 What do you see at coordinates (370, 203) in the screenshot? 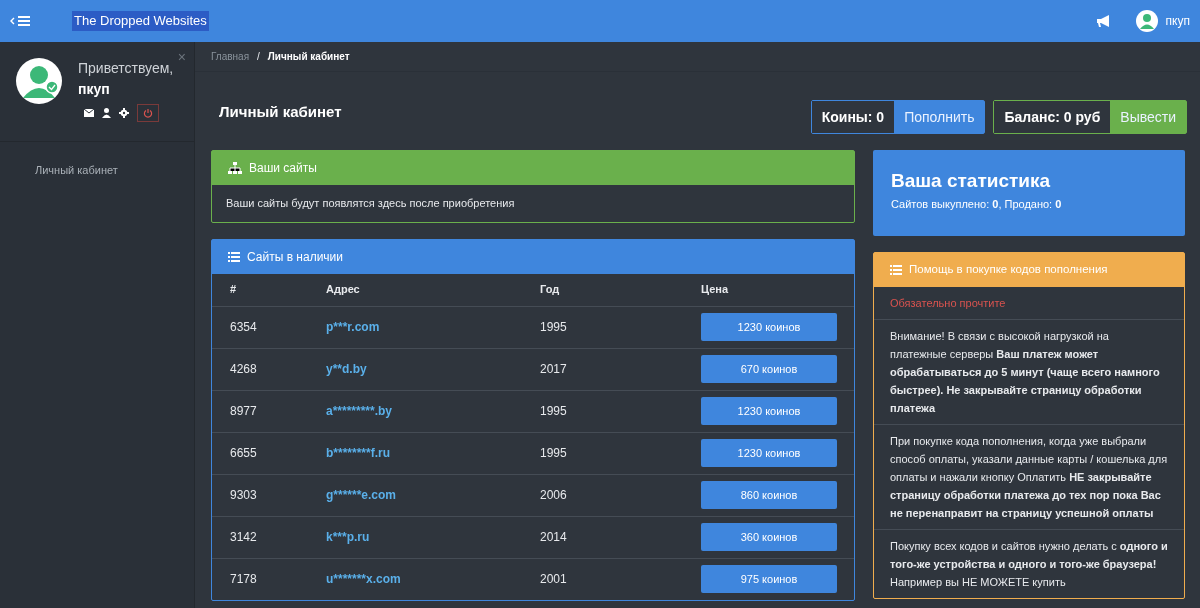
I see `empty-message: Ваши сайты будут появлятся здесь после приобретения` at bounding box center [370, 203].